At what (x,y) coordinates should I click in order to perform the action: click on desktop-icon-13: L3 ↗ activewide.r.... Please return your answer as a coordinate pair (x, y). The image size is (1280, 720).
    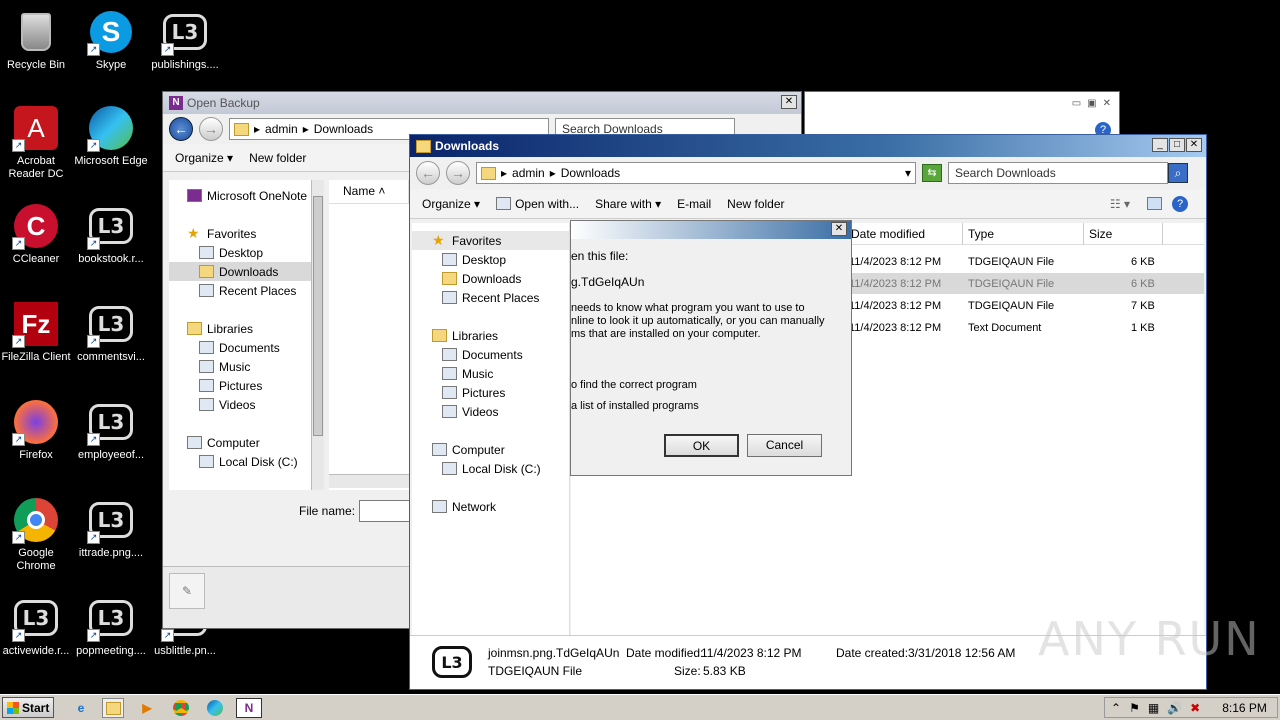
    Looking at the image, I should click on (37, 626).